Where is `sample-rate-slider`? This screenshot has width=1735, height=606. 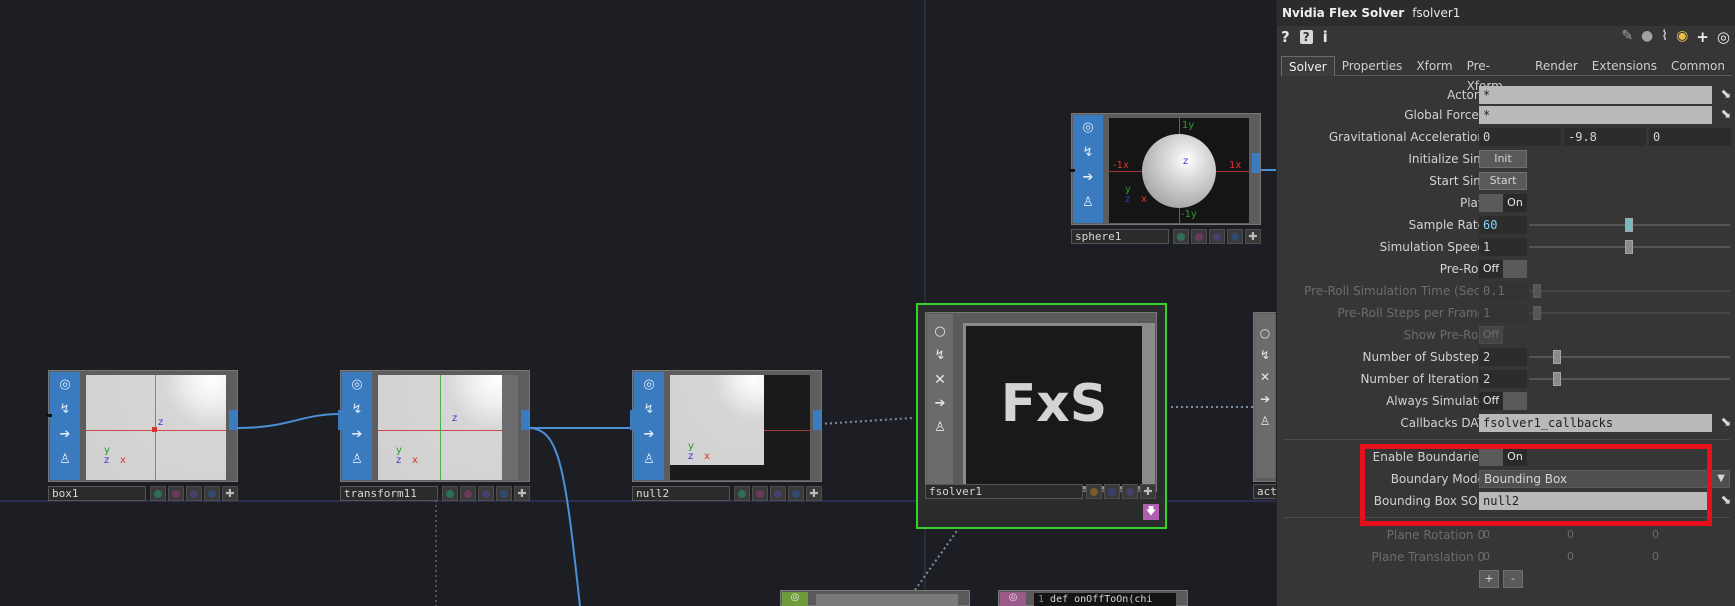
sample-rate-slider is located at coordinates (1629, 225).